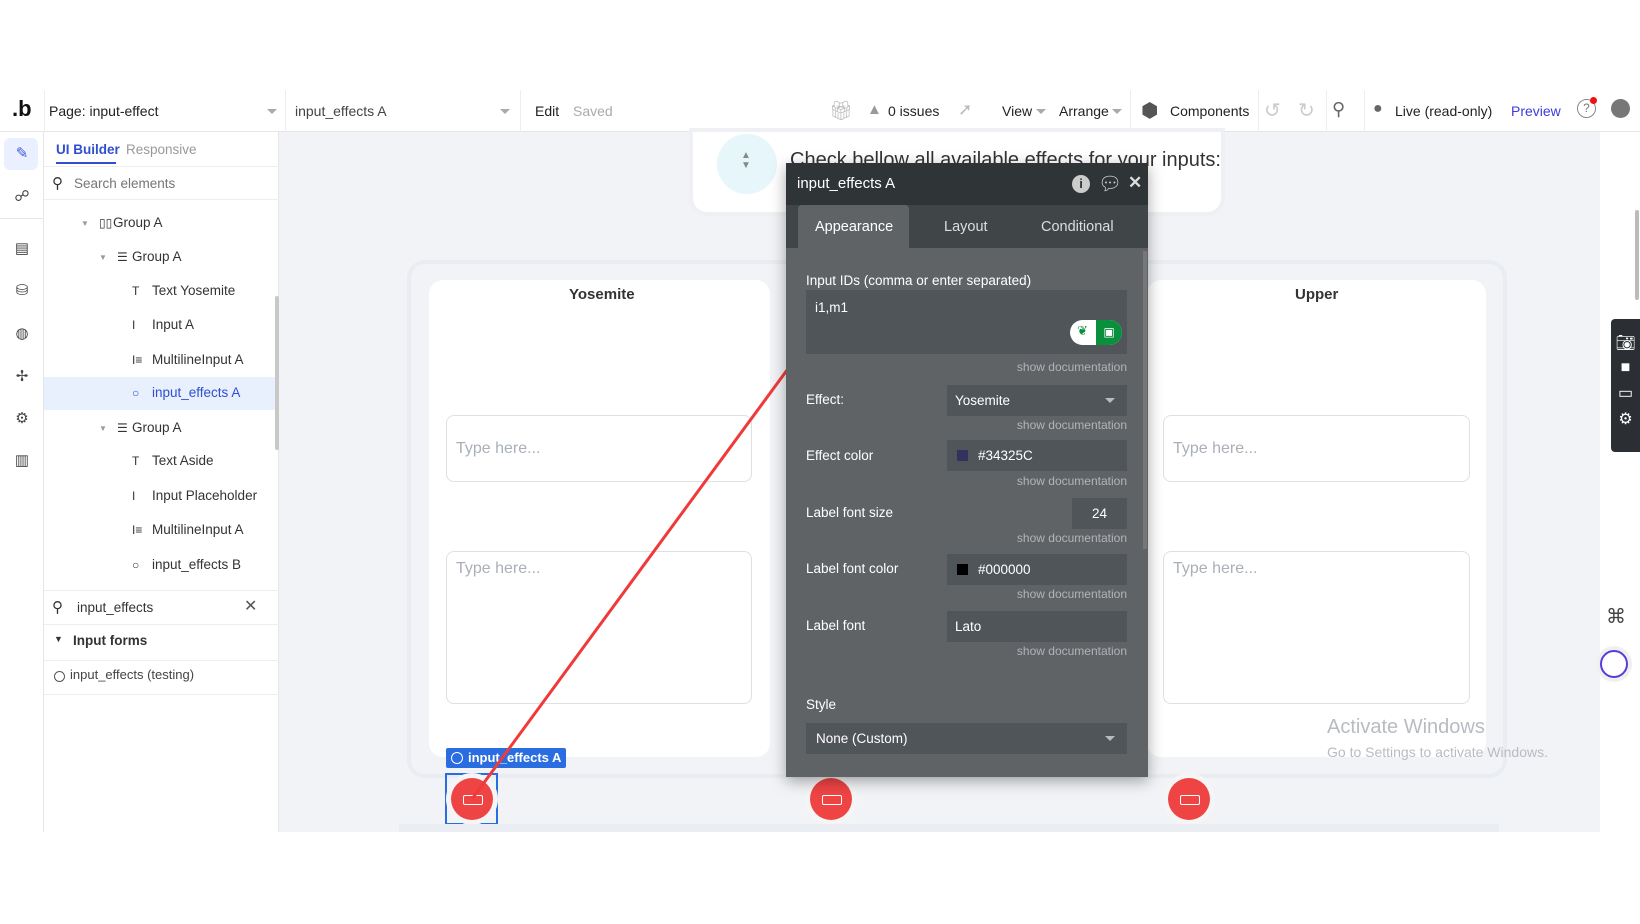 The width and height of the screenshot is (1640, 924). Describe the element at coordinates (825, 399) in the screenshot. I see `effect-label: Effect:` at that location.